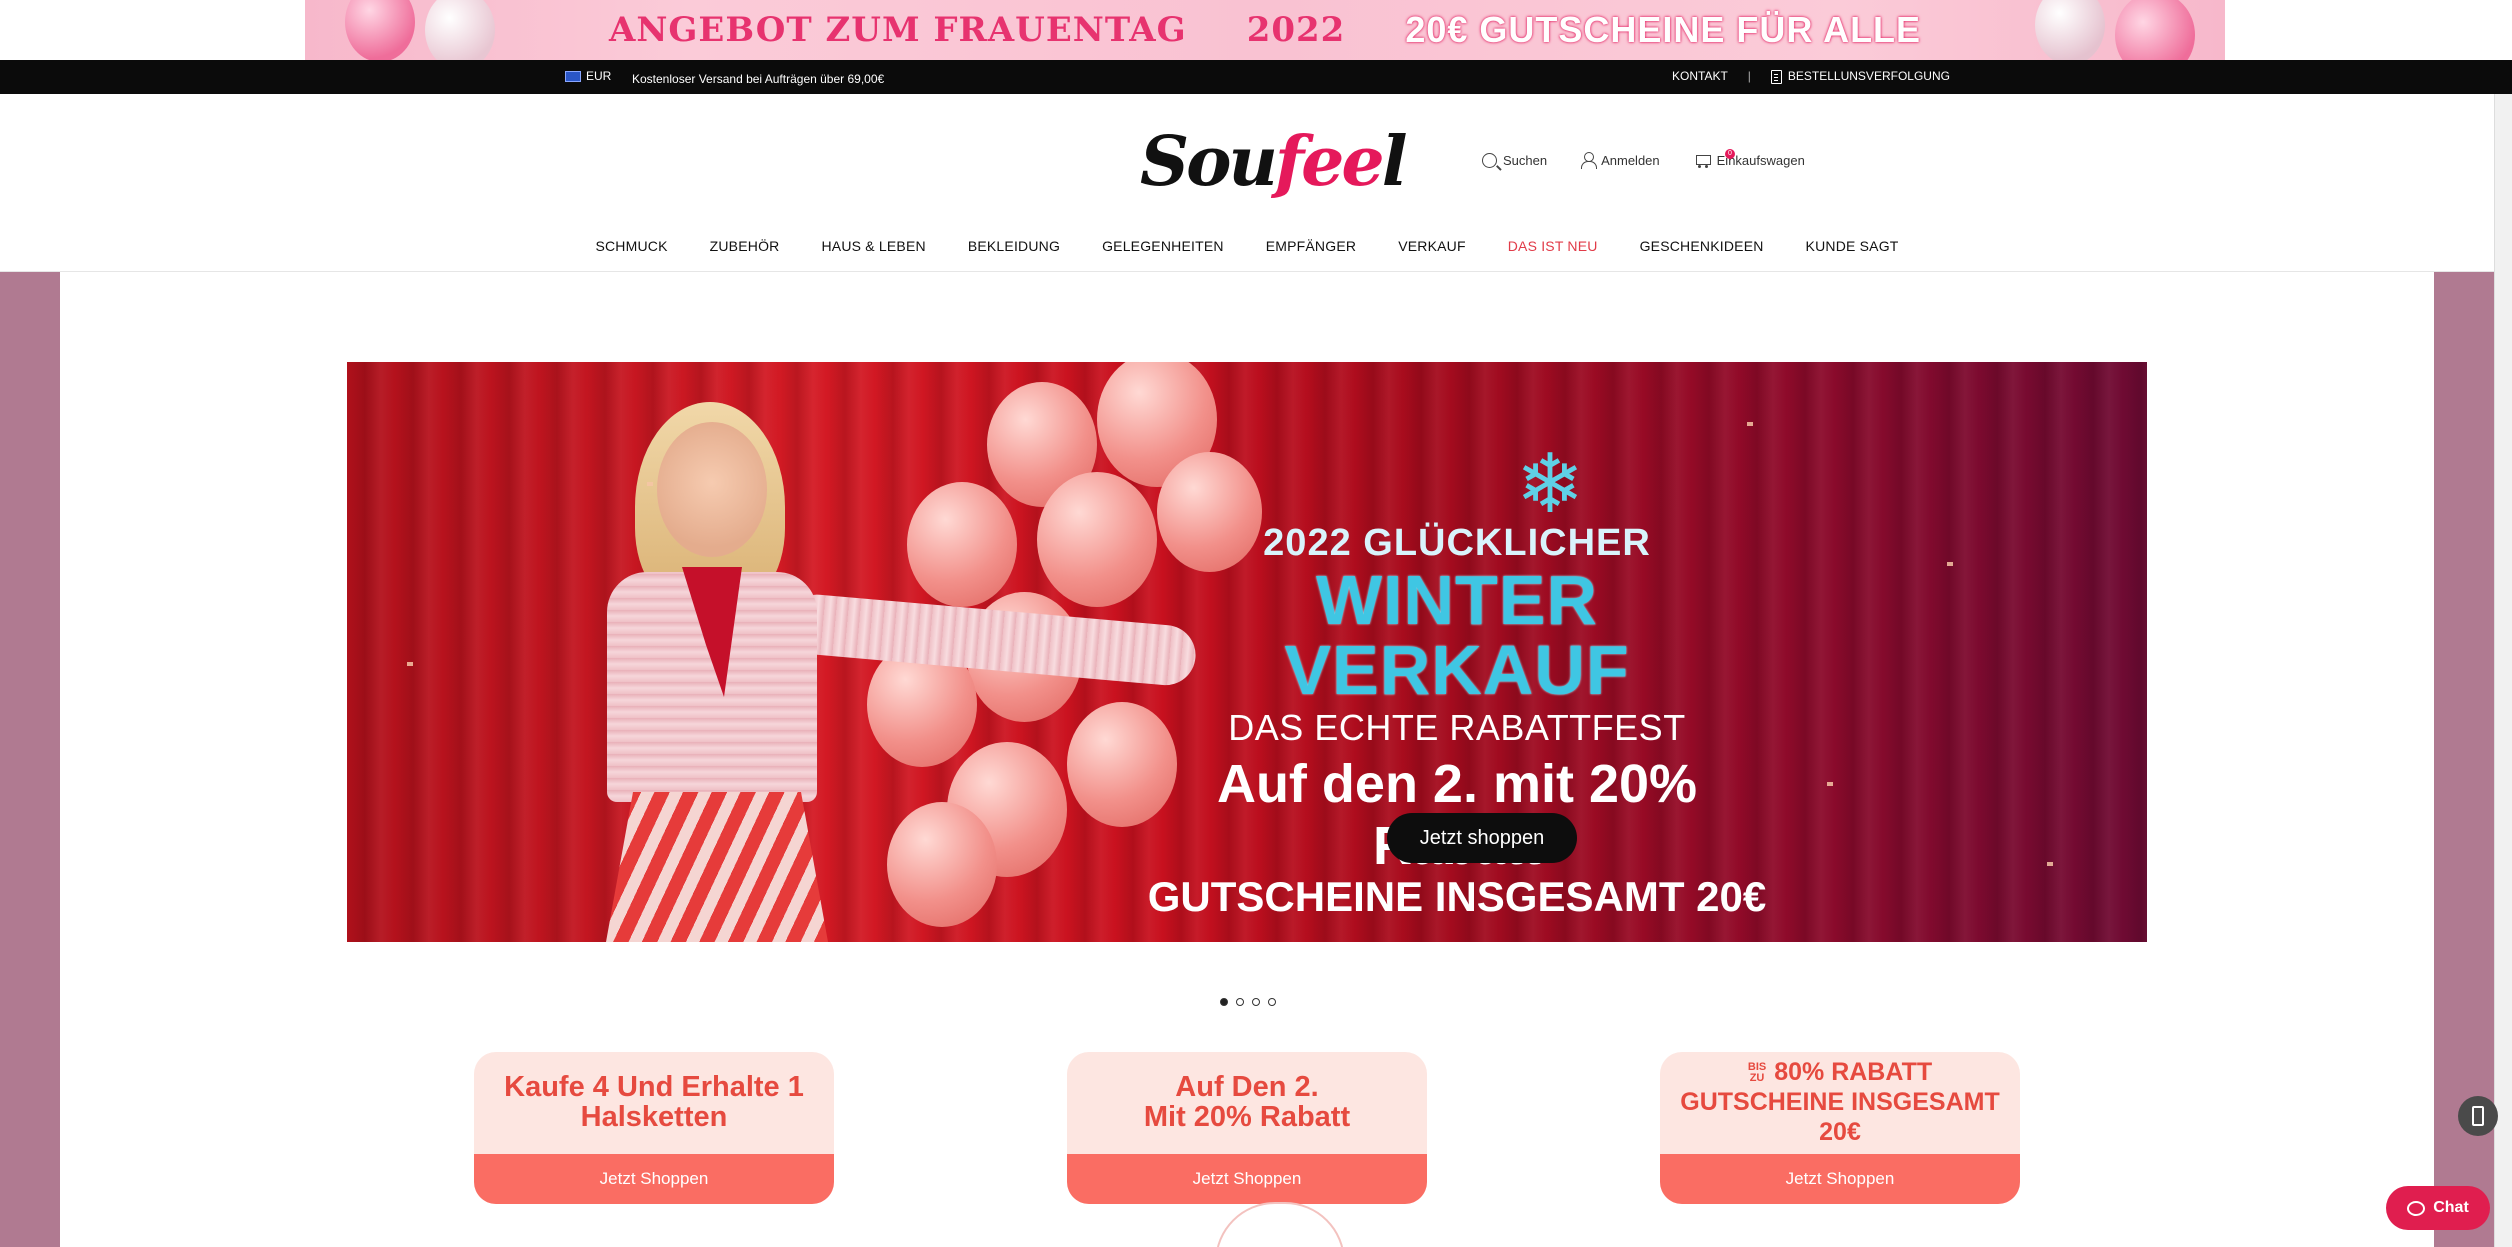 The height and width of the screenshot is (1247, 2512). What do you see at coordinates (1630, 160) in the screenshot?
I see `login-label: Anmelden` at bounding box center [1630, 160].